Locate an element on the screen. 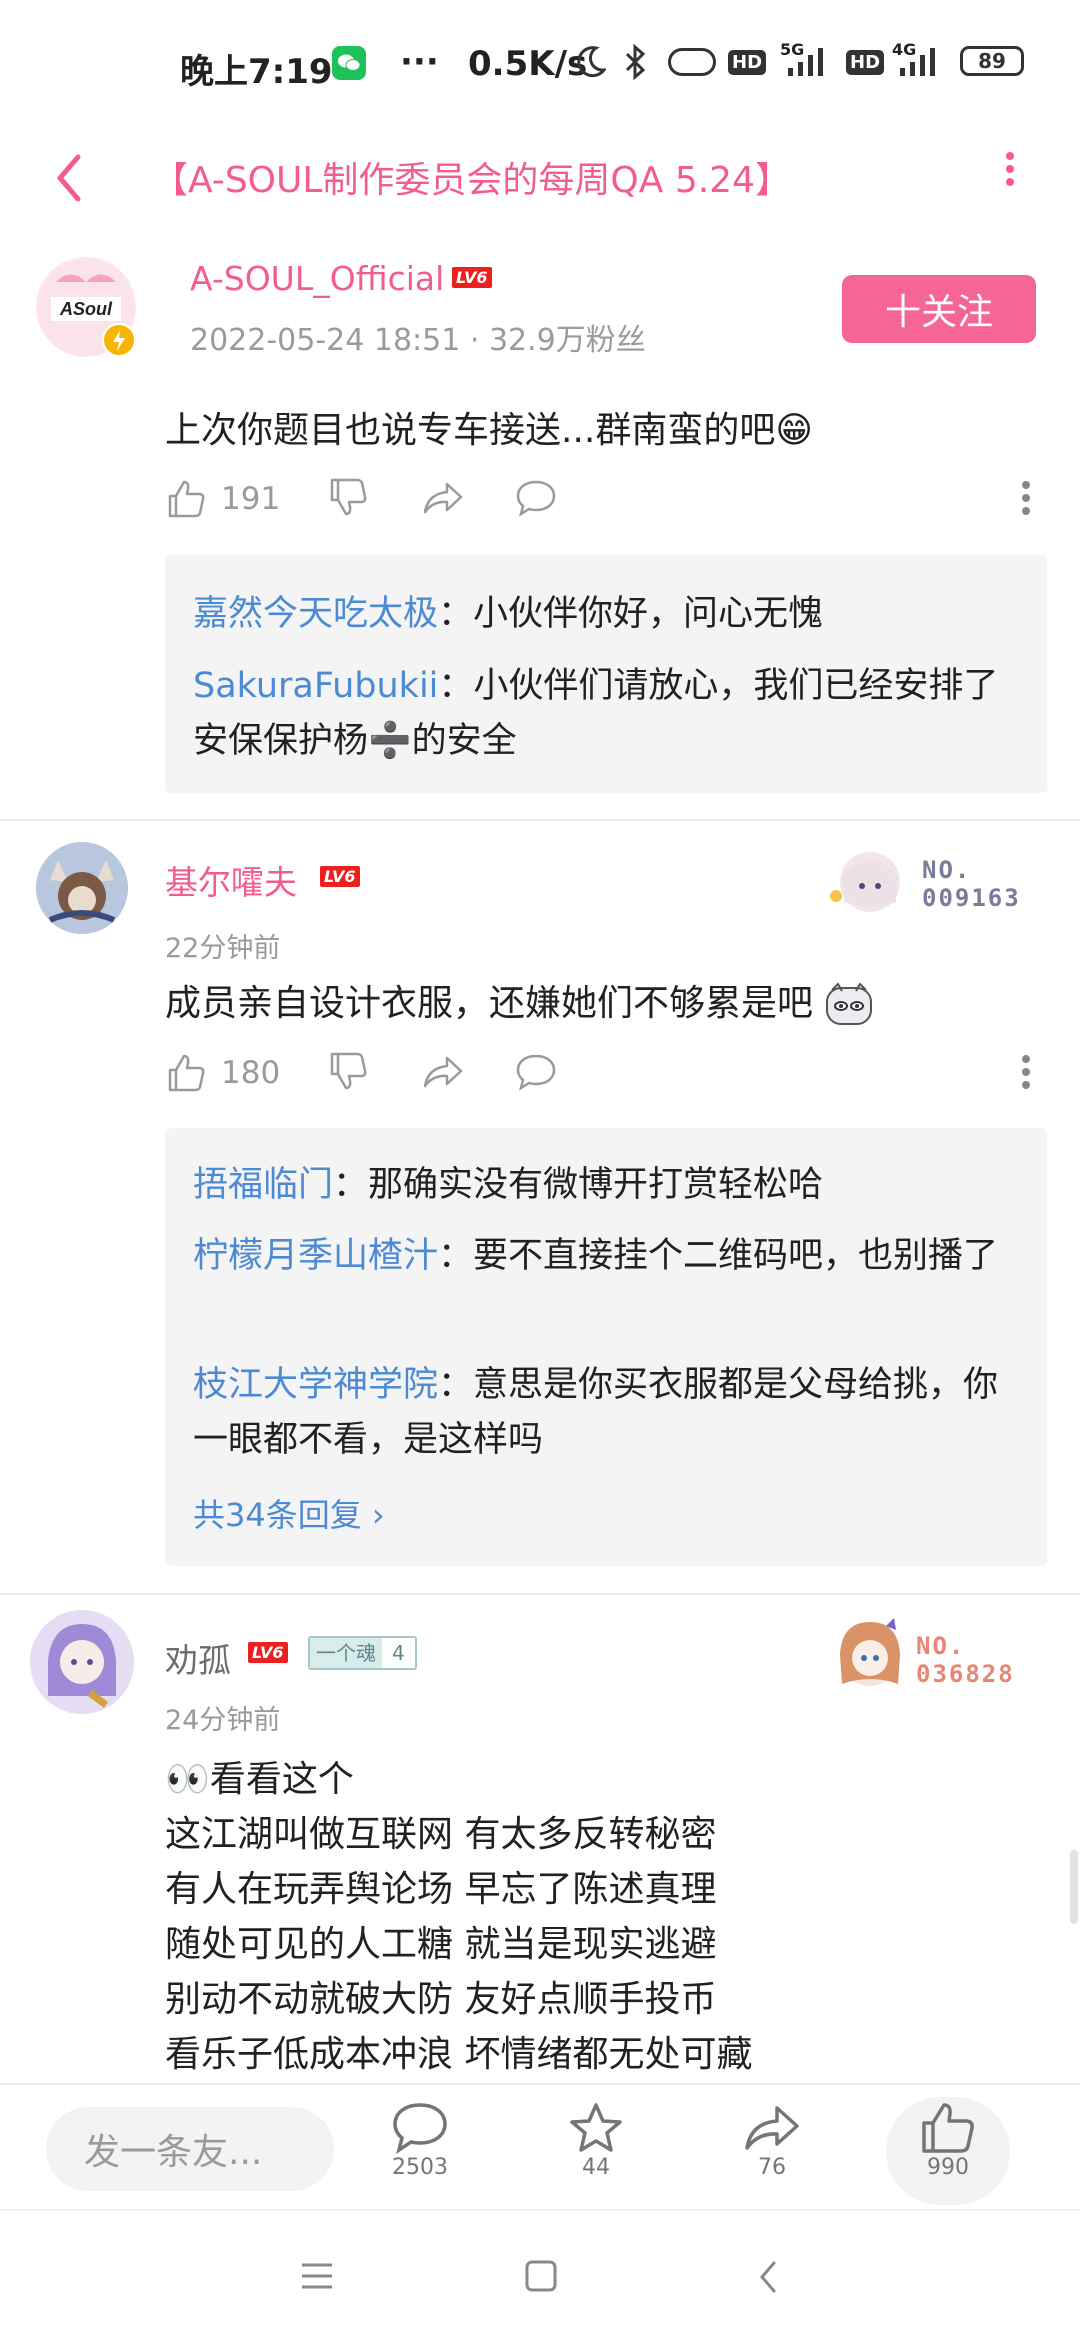 This screenshot has height=2342, width=1080. like-count: 191 is located at coordinates (251, 499).